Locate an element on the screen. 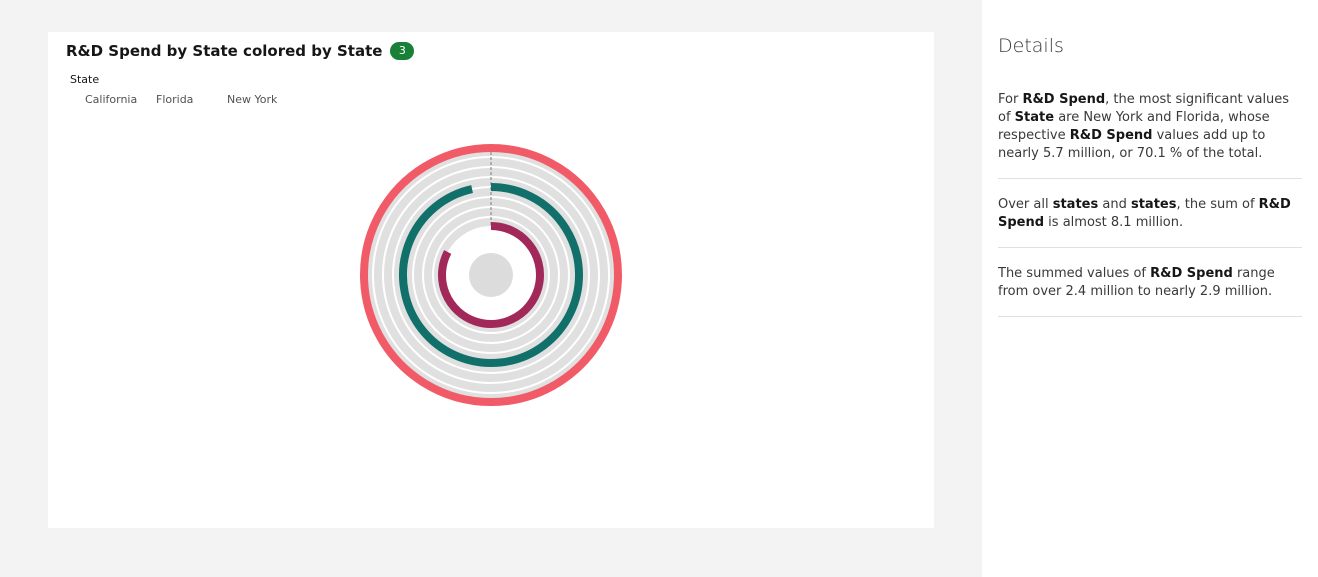  radial-bar-chart is located at coordinates (491, 275).